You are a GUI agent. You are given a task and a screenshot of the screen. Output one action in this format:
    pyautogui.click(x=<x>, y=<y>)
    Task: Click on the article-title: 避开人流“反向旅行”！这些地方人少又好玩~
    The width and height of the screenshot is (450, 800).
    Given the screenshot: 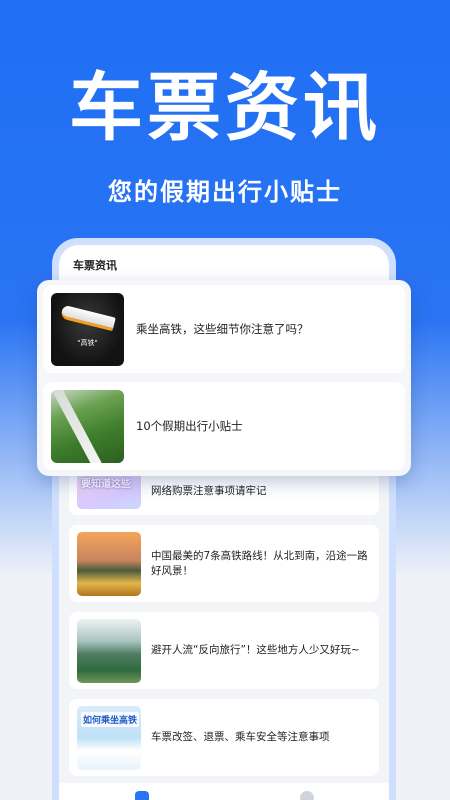 What is the action you would take?
    pyautogui.click(x=255, y=650)
    